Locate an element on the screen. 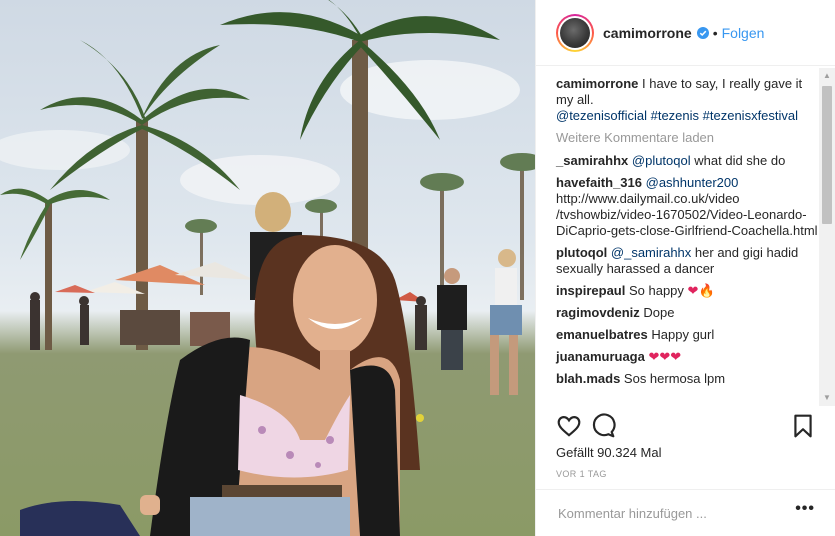  caption-username: camimorrone is located at coordinates (597, 83).